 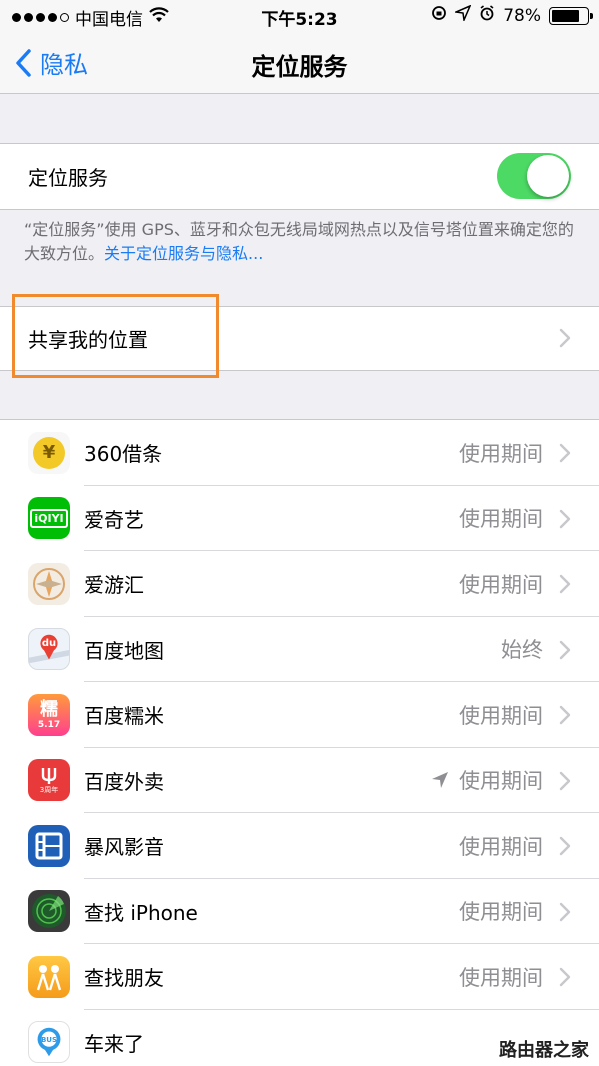 I want to click on waimai-badge: 3周年, so click(x=49, y=789).